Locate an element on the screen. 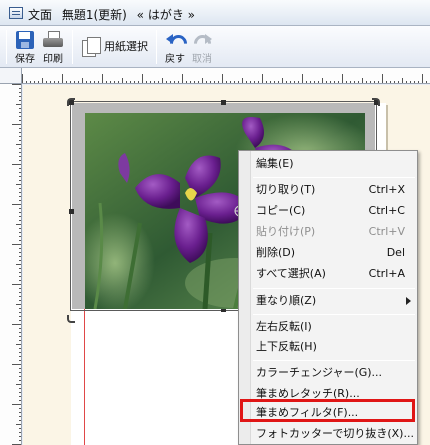 This screenshot has height=445, width=430. paper-select-button: 用紙選択 is located at coordinates (115, 47).